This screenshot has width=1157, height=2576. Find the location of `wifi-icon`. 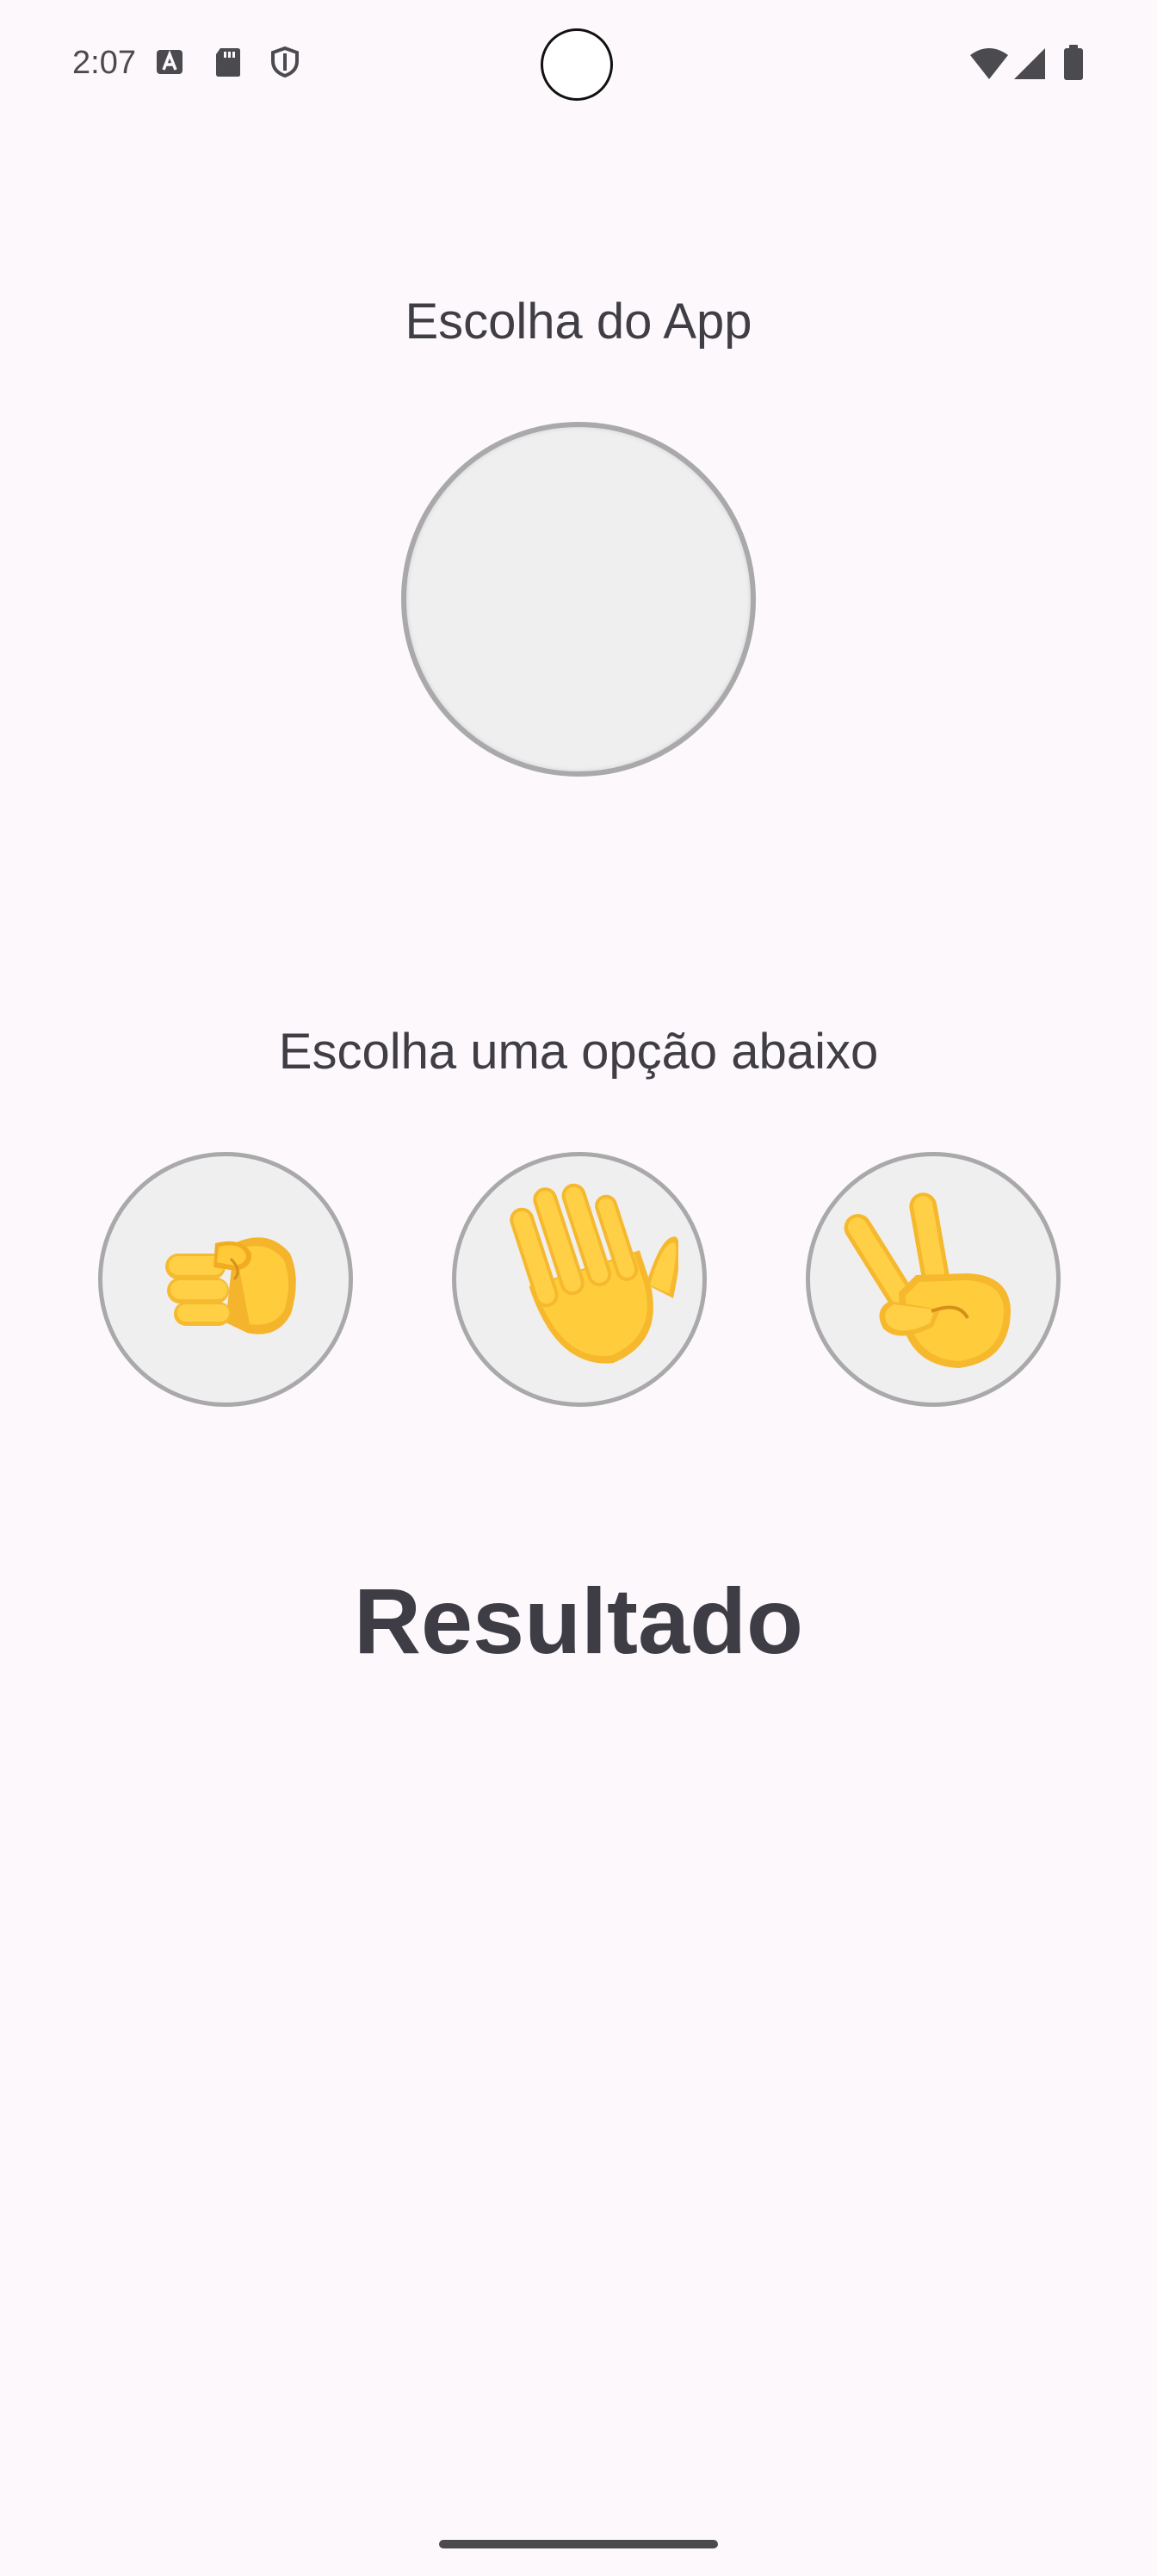

wifi-icon is located at coordinates (989, 64).